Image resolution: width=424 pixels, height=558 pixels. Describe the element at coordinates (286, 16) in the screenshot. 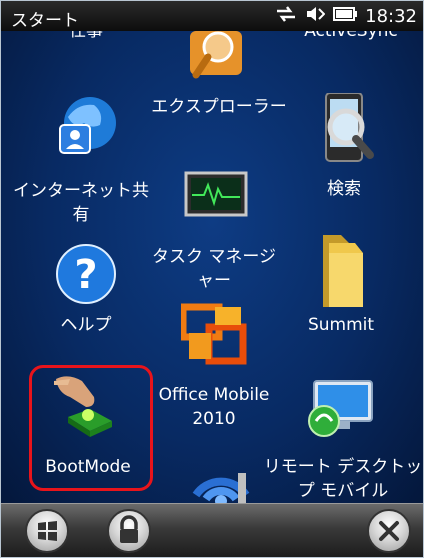

I see `sync-arrows-icon` at that location.